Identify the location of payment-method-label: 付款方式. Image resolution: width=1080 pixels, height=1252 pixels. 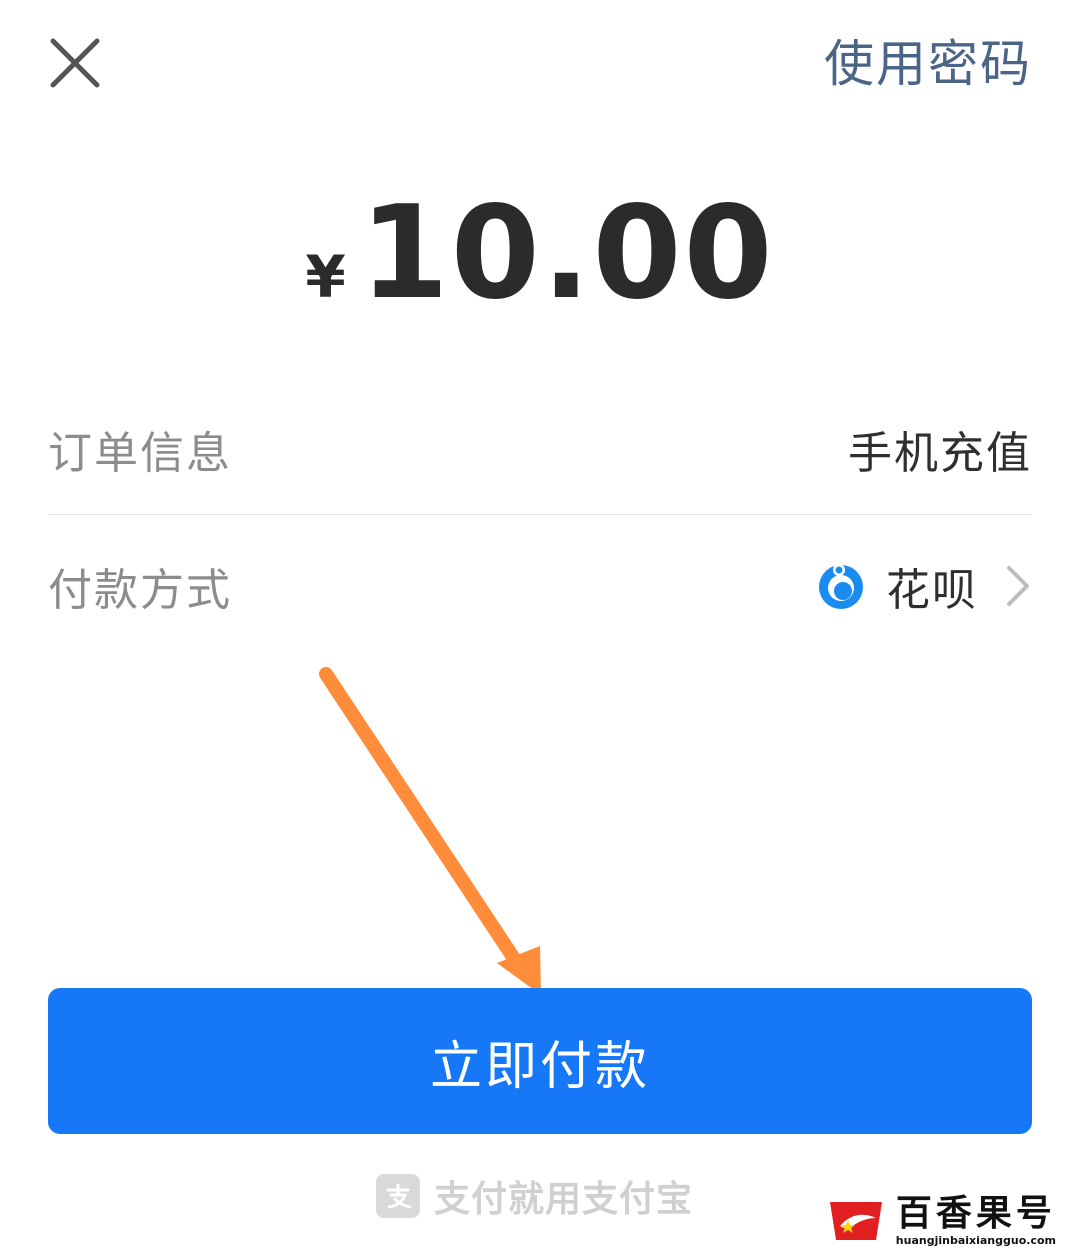
(140, 590).